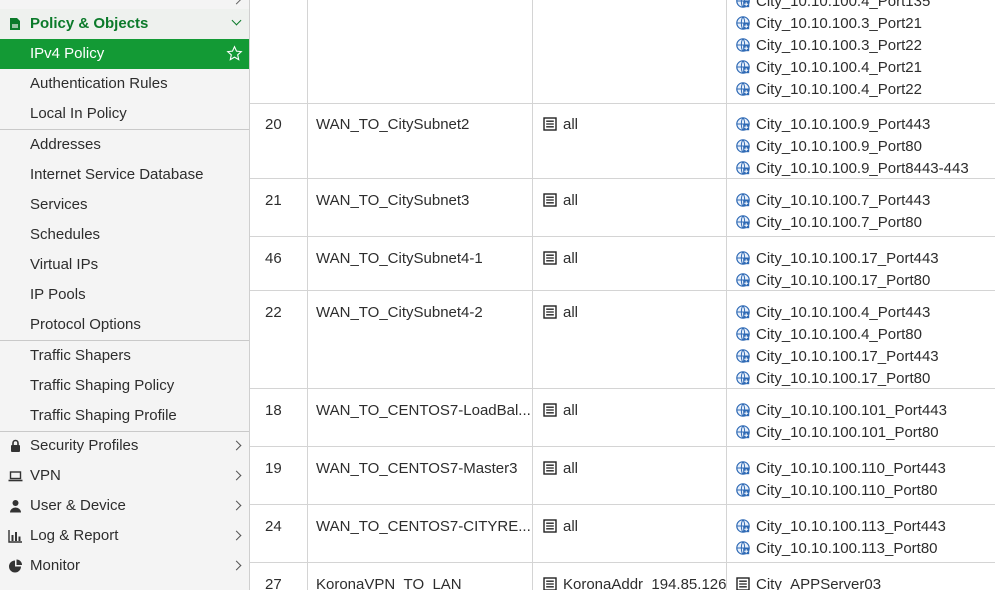 The width and height of the screenshot is (995, 590). I want to click on source-address-label: all, so click(571, 410).